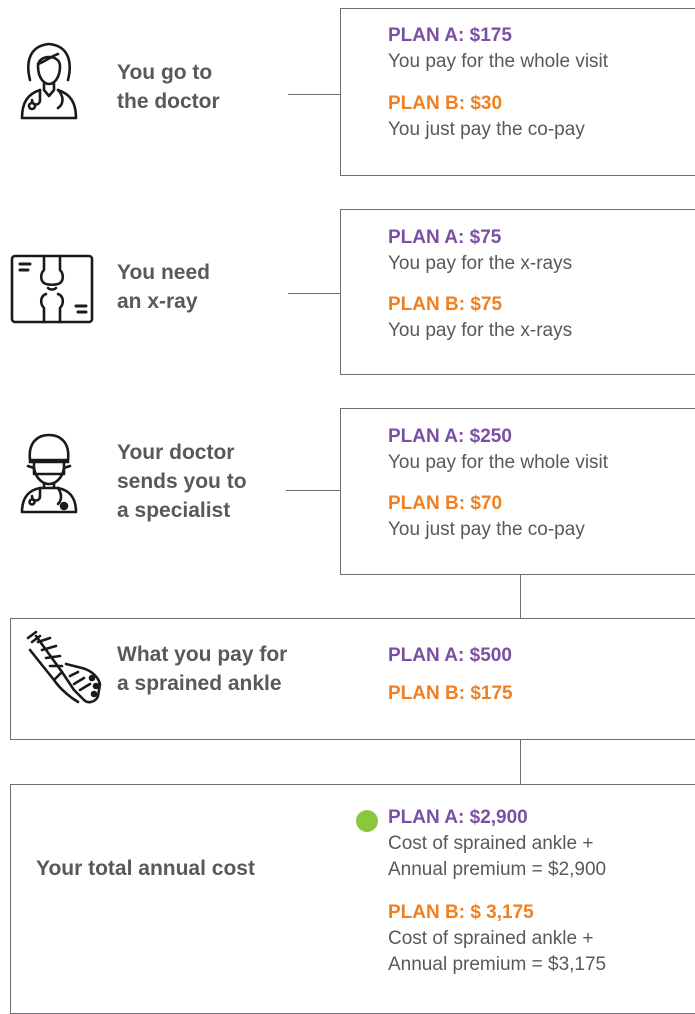 The height and width of the screenshot is (1014, 695). What do you see at coordinates (49, 475) in the screenshot?
I see `specialist-icon` at bounding box center [49, 475].